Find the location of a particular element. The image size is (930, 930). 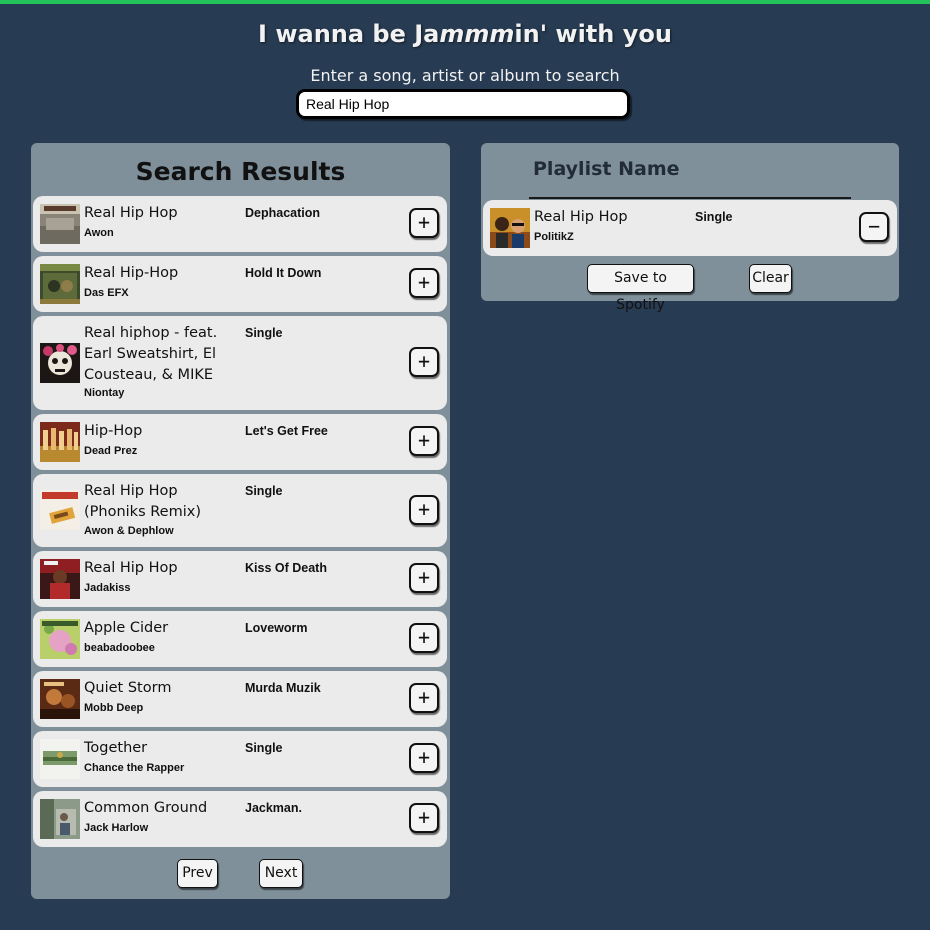

track-artist: Chance the Rapper is located at coordinates (134, 768).